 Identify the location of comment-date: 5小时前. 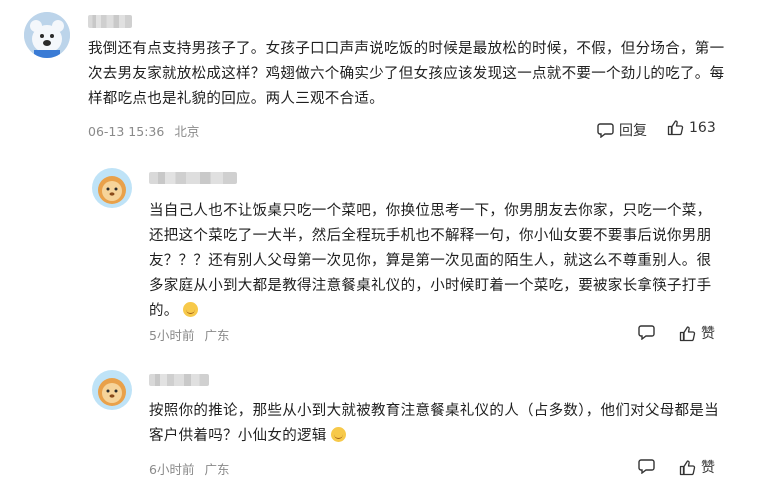
(172, 335).